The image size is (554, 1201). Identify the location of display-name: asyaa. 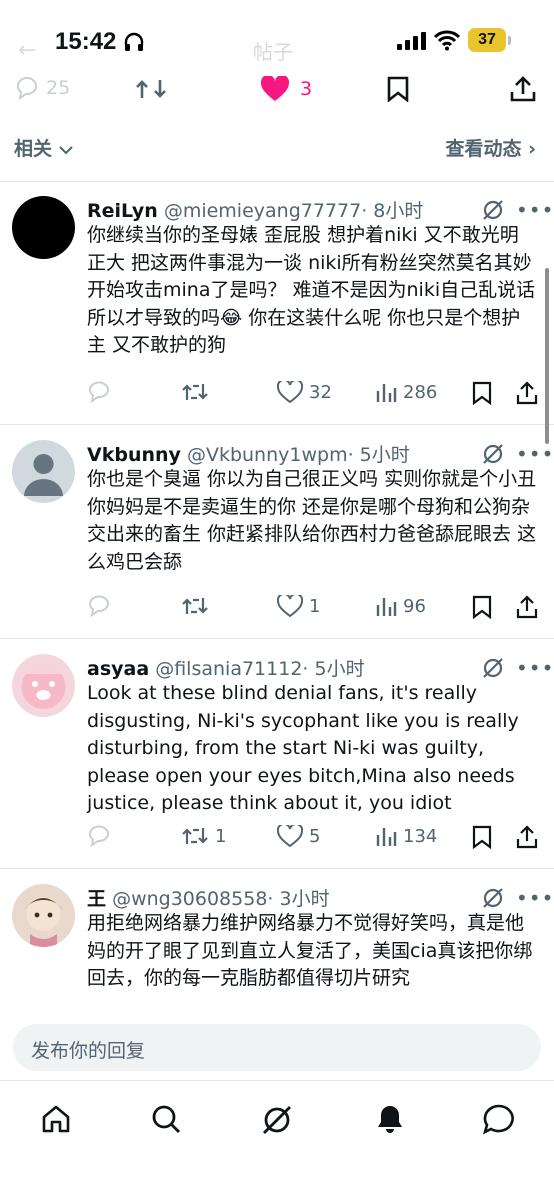
(118, 669).